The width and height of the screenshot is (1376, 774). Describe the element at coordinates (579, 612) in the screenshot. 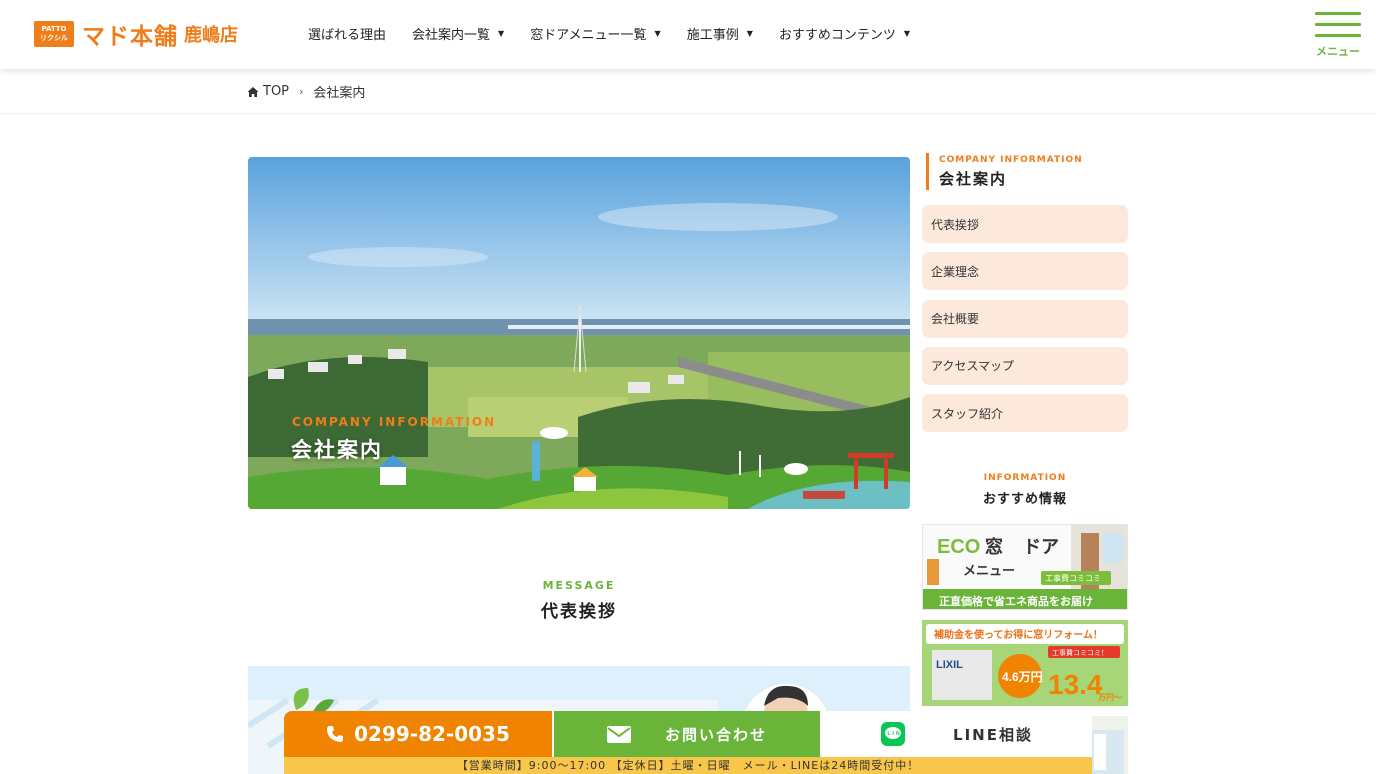

I see `section-title: 代表挨拶` at that location.